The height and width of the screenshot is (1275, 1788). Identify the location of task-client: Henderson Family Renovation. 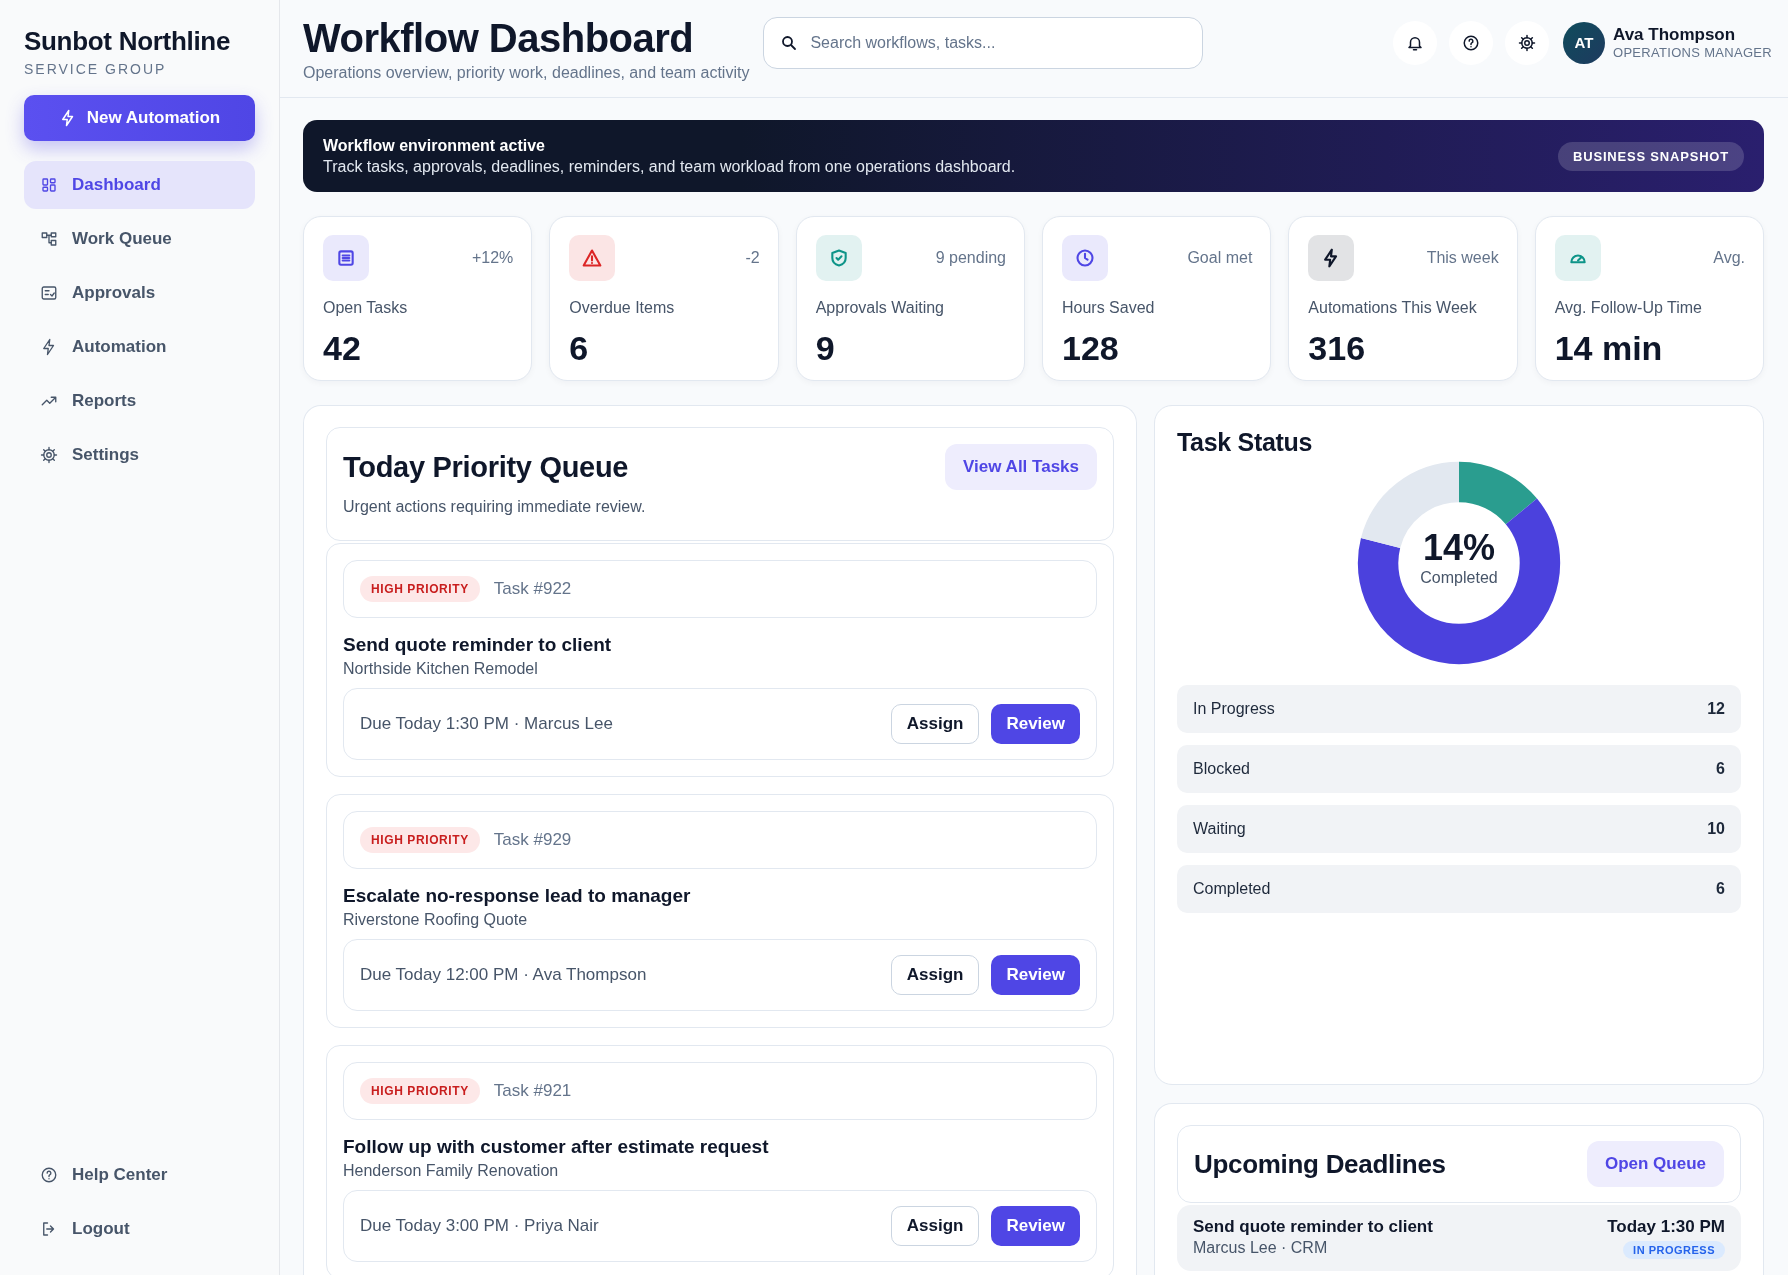
(451, 1171).